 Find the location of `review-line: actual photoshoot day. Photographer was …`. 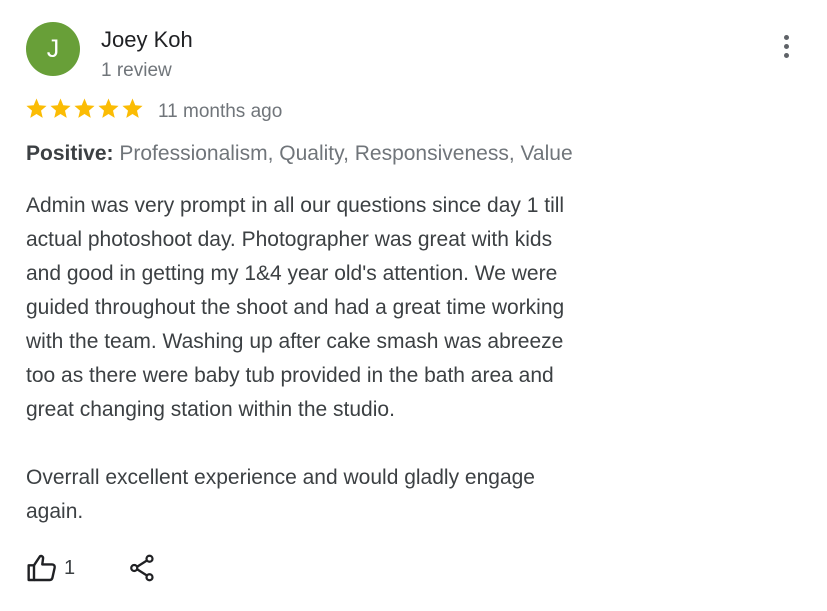

review-line: actual photoshoot day. Photographer was … is located at coordinates (289, 239).